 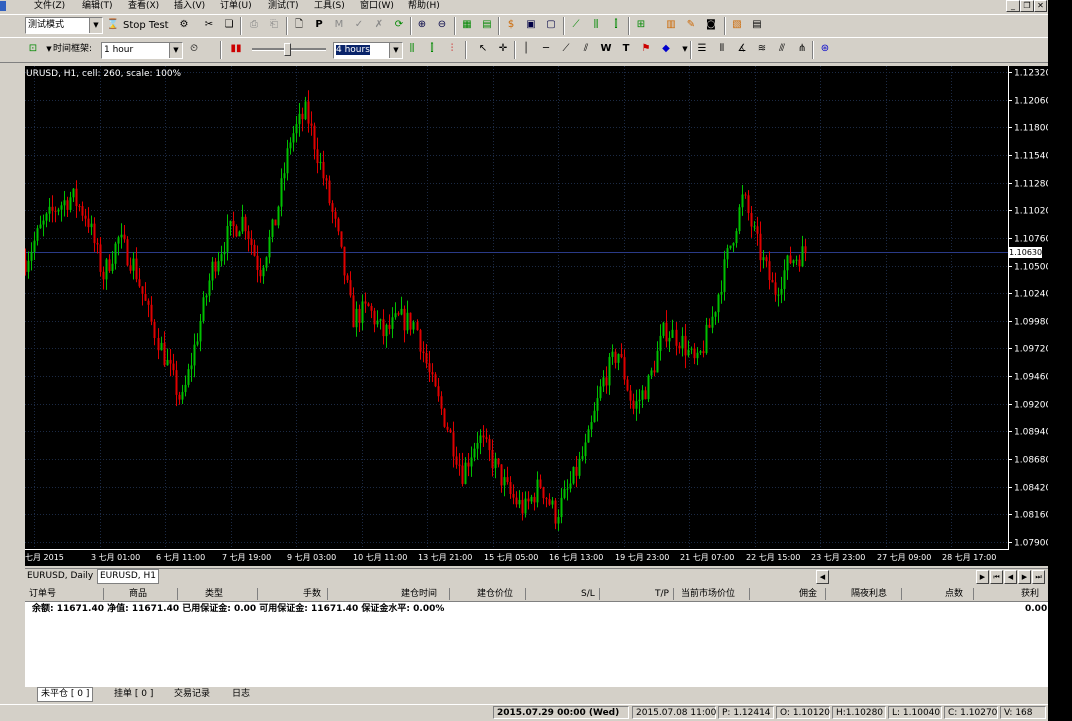 What do you see at coordinates (646, 49) in the screenshot?
I see `label-icon: ⚑` at bounding box center [646, 49].